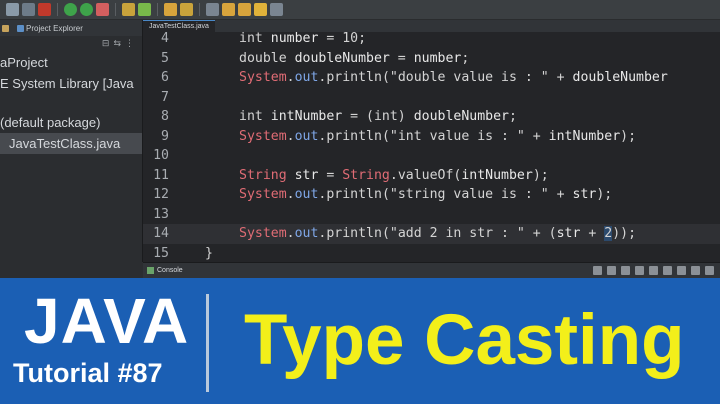 Image resolution: width=720 pixels, height=404 pixels. I want to click on code-line: 5 double doubleNumber = number;, so click(431, 59).